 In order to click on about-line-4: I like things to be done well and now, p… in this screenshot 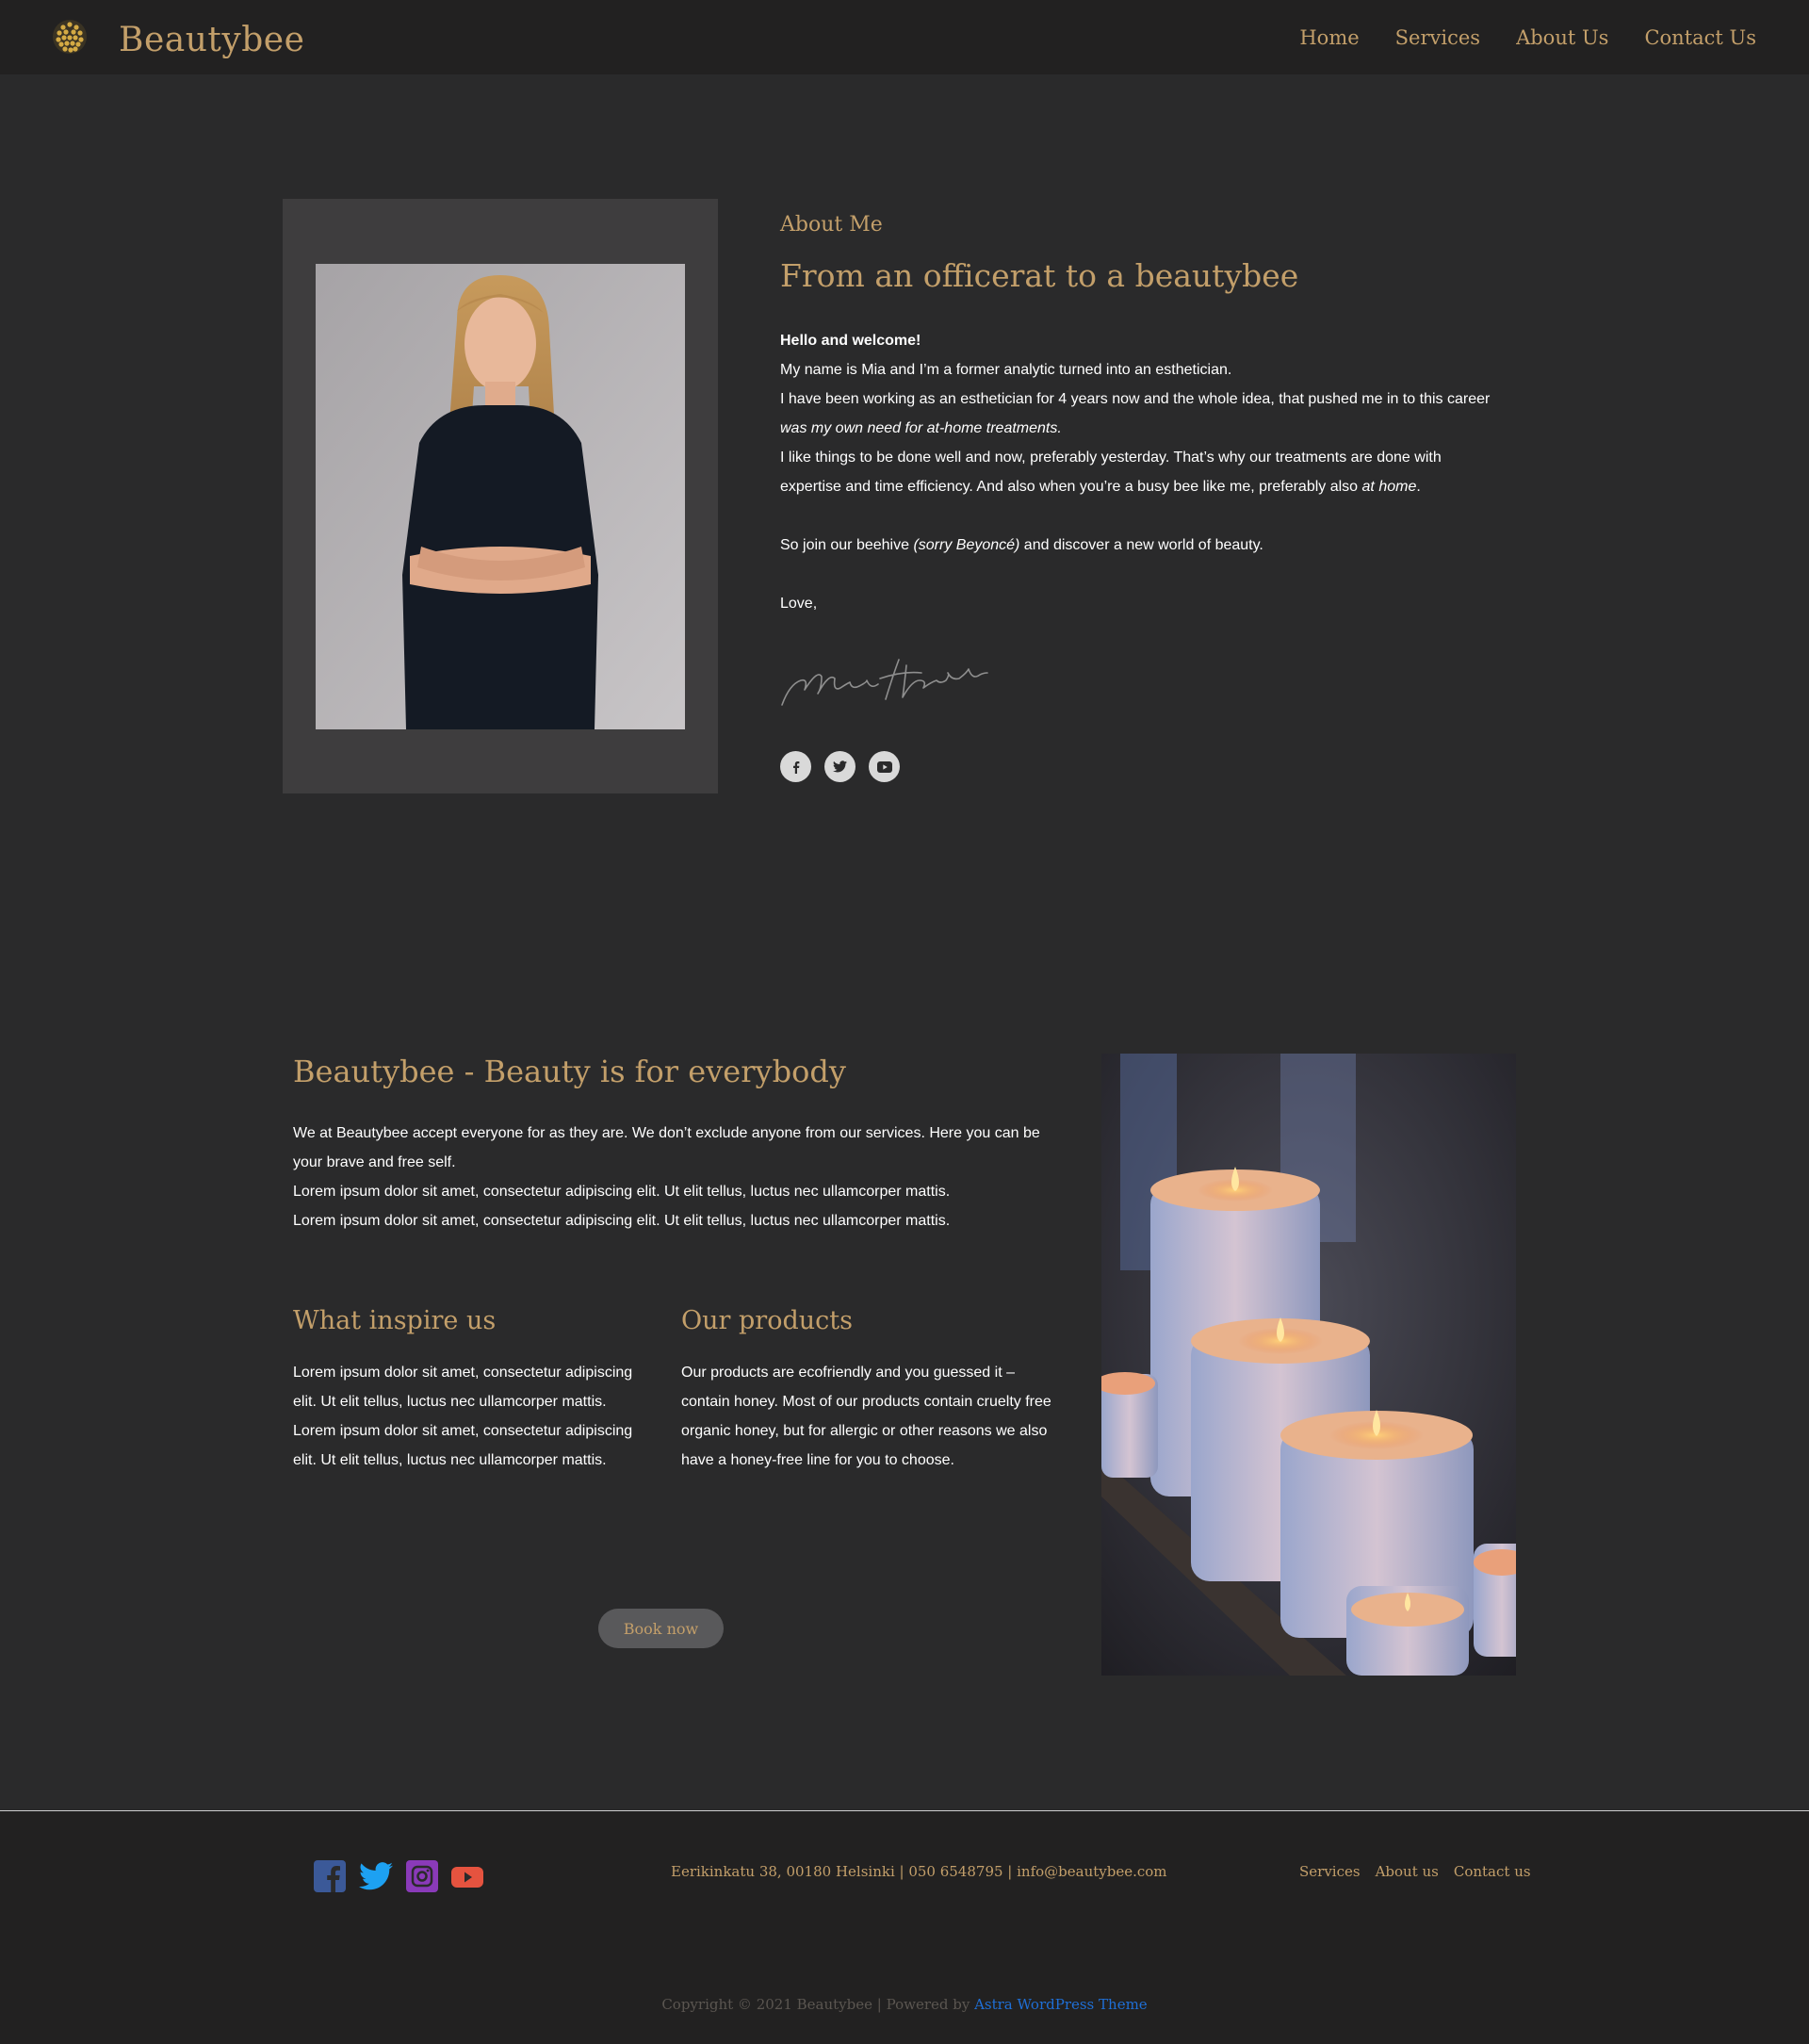, I will do `click(1111, 458)`.